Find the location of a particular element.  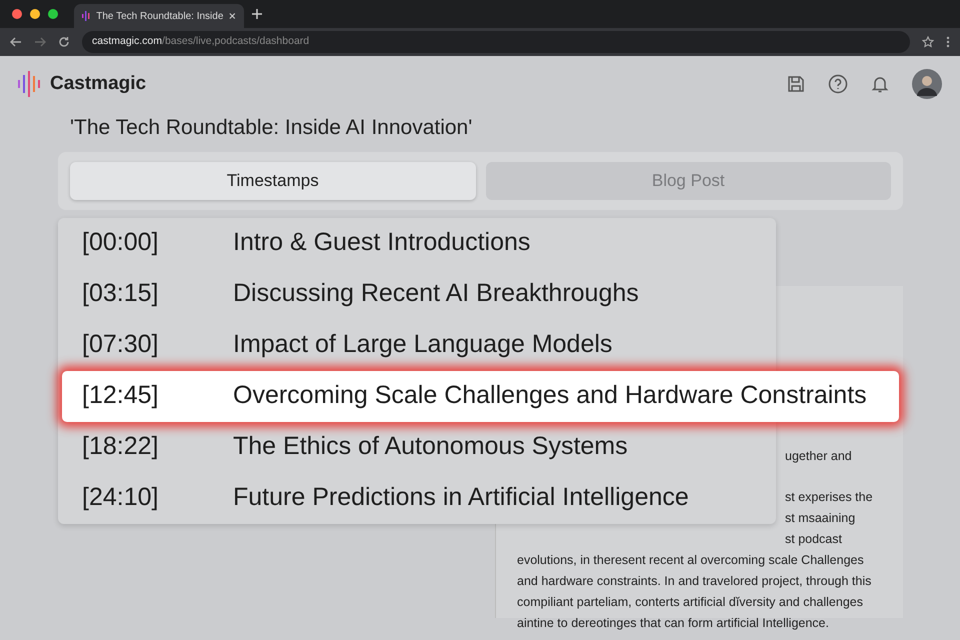

timestamp-row: [12:45] Overcoming Scale Challenges and Hardware Constraints is located at coordinates (480, 396).